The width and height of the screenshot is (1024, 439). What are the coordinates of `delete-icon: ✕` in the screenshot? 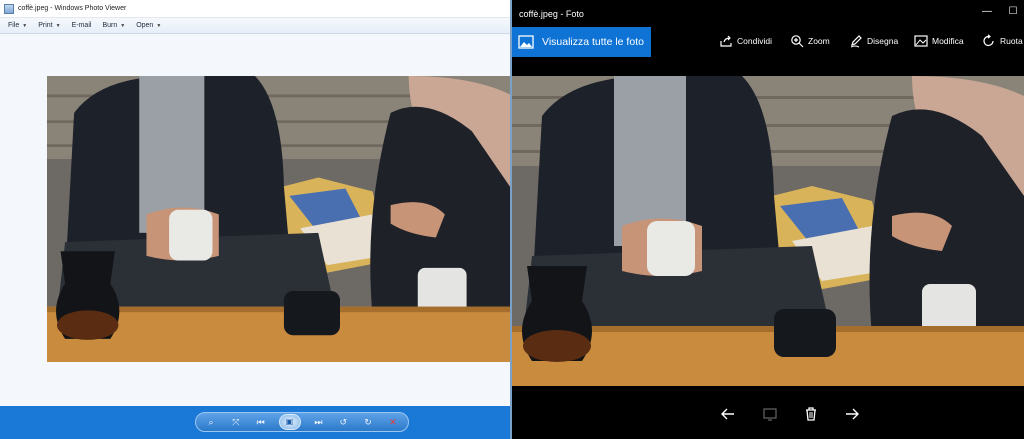 It's located at (393, 422).